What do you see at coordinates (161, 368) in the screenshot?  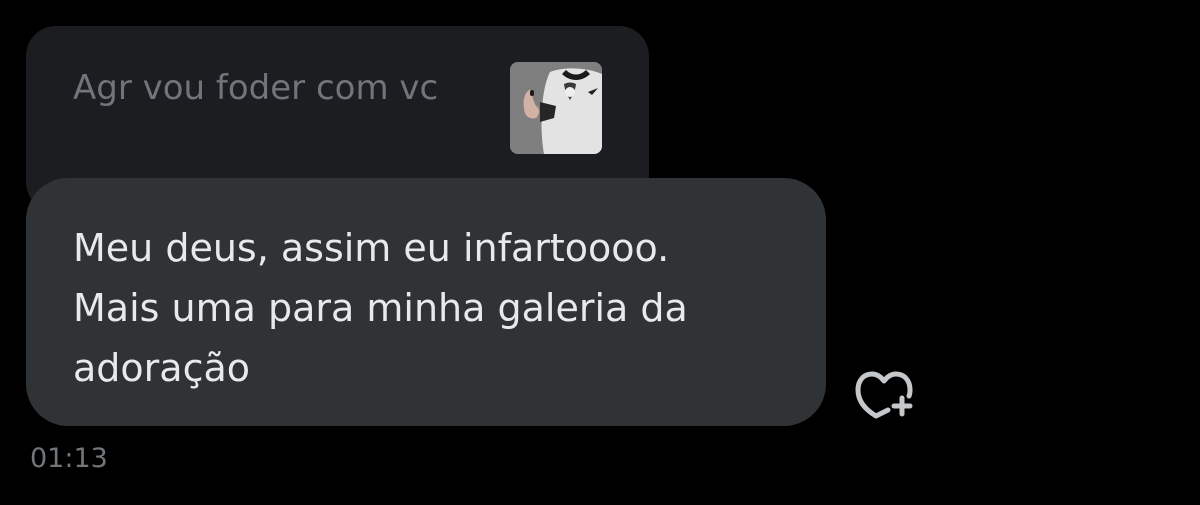 I see `message-line: adoração` at bounding box center [161, 368].